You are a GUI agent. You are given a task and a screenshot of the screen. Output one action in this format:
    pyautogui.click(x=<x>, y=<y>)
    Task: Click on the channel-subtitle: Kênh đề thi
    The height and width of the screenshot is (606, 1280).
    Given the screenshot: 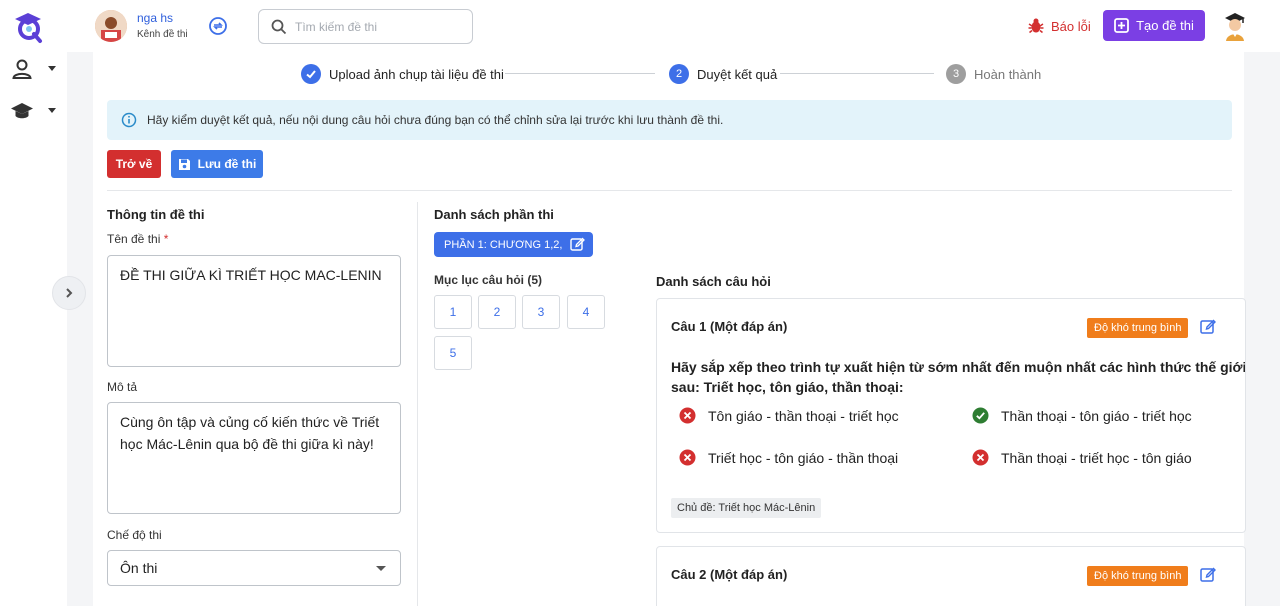 What is the action you would take?
    pyautogui.click(x=162, y=34)
    